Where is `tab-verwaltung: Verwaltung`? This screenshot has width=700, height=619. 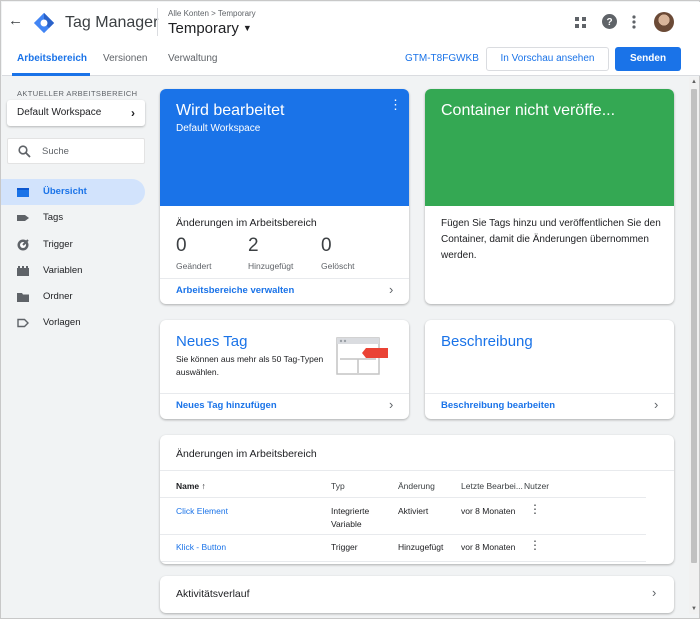
tab-verwaltung: Verwaltung is located at coordinates (192, 58).